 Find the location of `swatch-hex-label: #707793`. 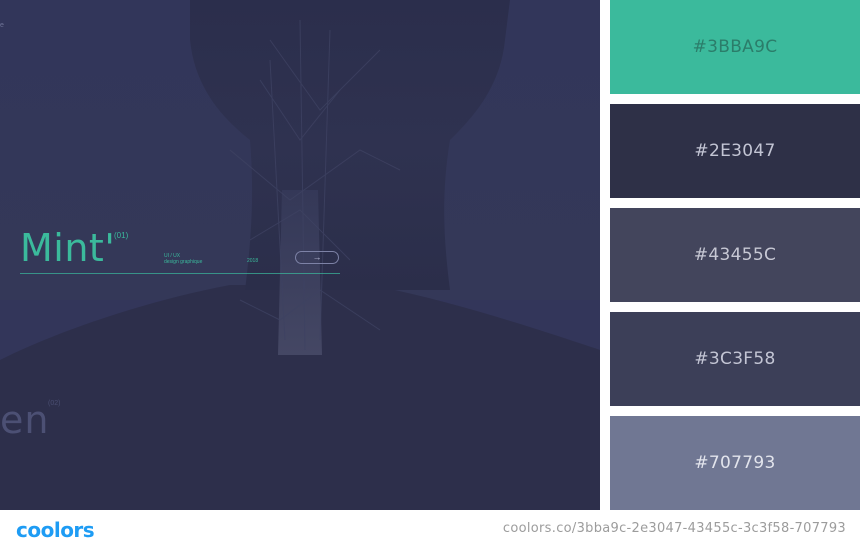

swatch-hex-label: #707793 is located at coordinates (735, 463).